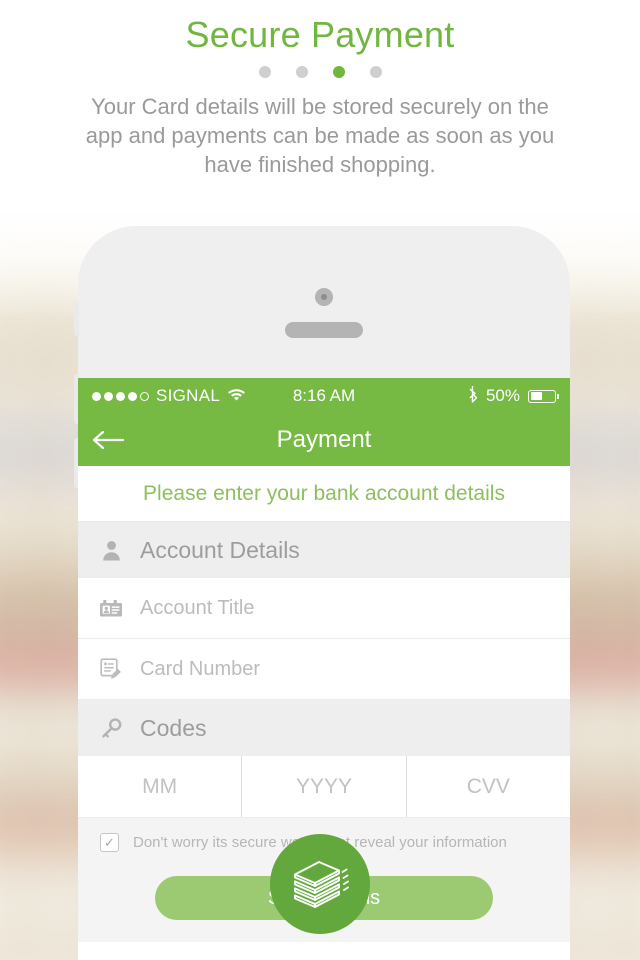 The height and width of the screenshot is (960, 640). What do you see at coordinates (236, 396) in the screenshot?
I see `wifi-icon` at bounding box center [236, 396].